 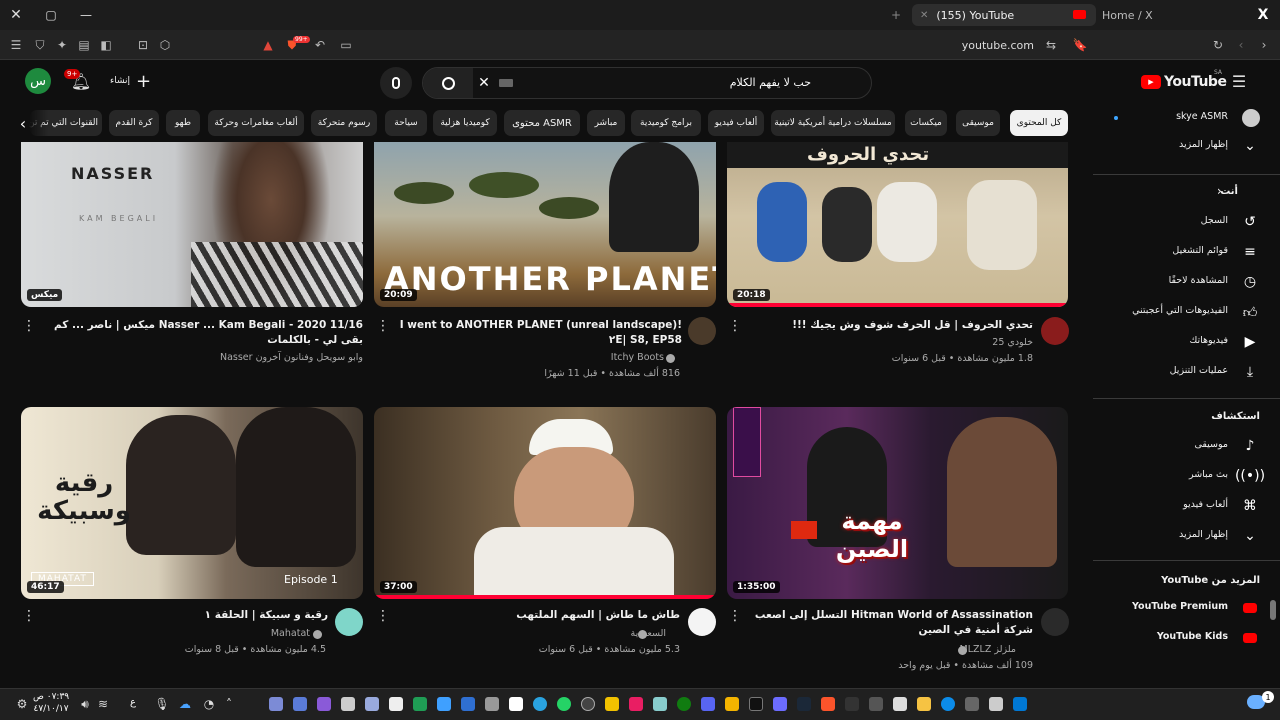 What do you see at coordinates (770, 82) in the screenshot?
I see `search-input: حب لا يفهم الكلام` at bounding box center [770, 82].